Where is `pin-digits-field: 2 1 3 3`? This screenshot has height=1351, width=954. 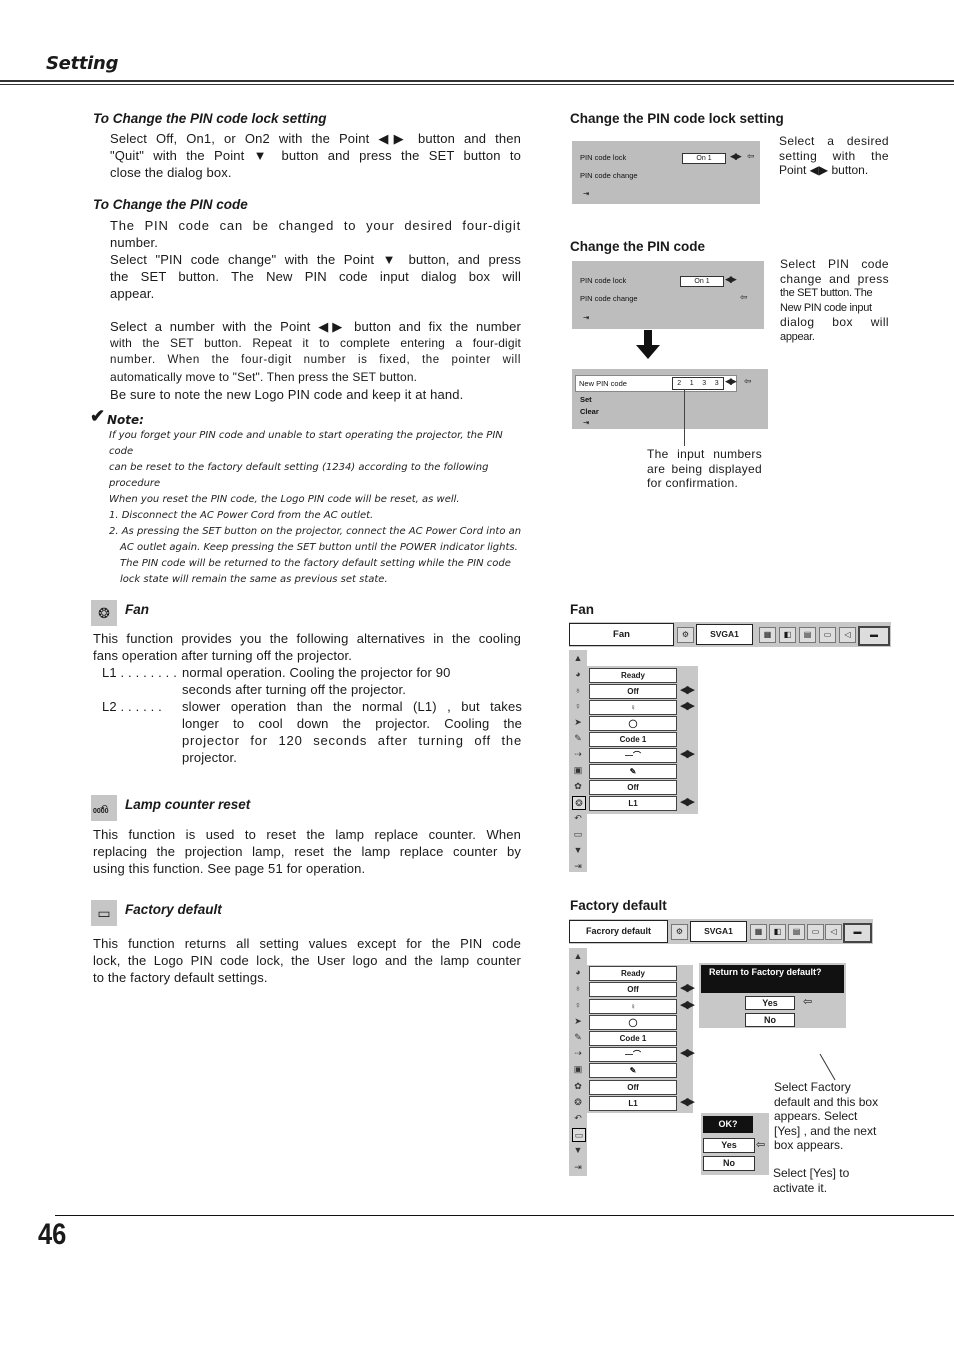
pin-digits-field: 2 1 3 3 is located at coordinates (698, 383).